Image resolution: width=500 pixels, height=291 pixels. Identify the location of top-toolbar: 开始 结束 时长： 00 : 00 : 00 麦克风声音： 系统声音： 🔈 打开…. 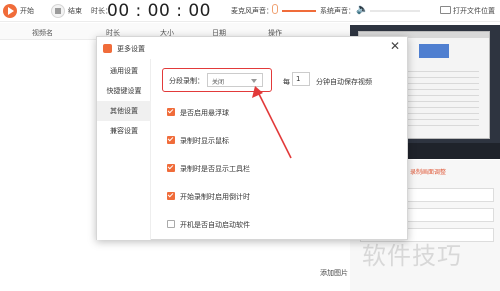
(250, 11).